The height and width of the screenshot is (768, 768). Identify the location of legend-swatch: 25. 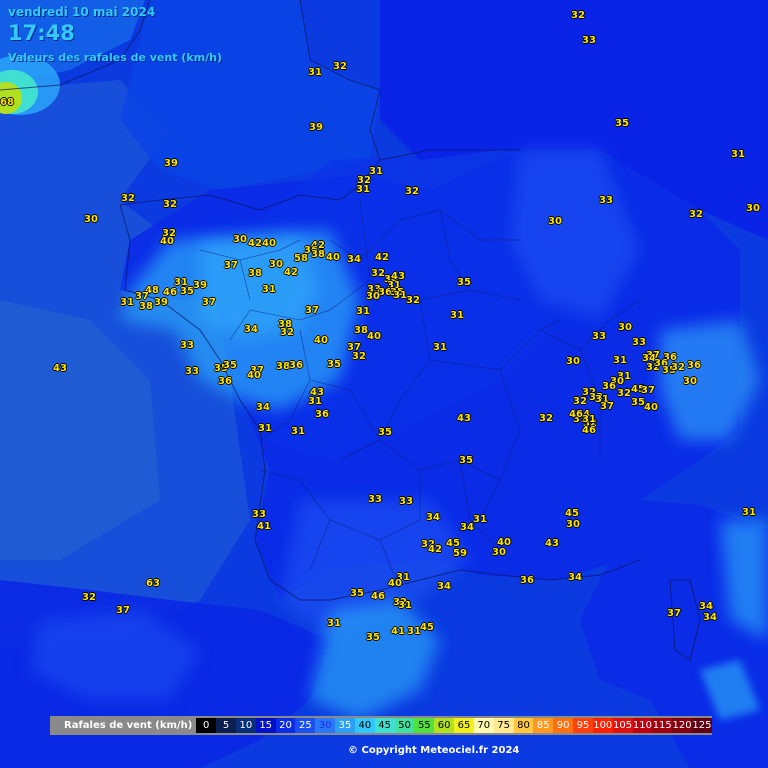
(305, 725).